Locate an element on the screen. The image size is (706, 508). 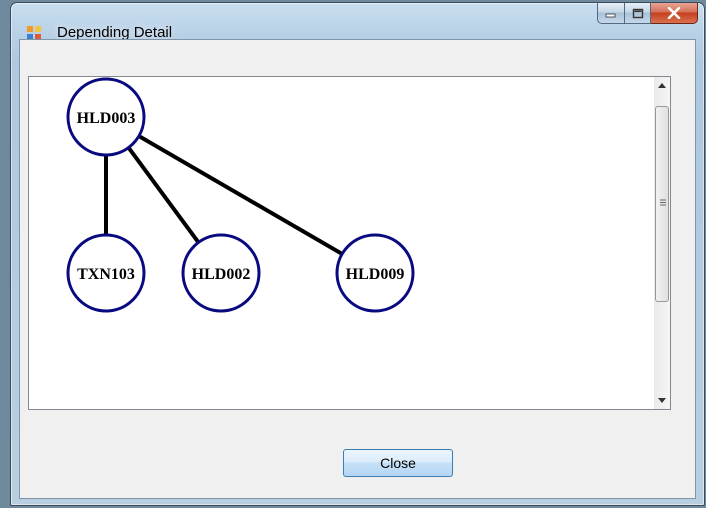
graph-node-hld003: HLD003 is located at coordinates (106, 117).